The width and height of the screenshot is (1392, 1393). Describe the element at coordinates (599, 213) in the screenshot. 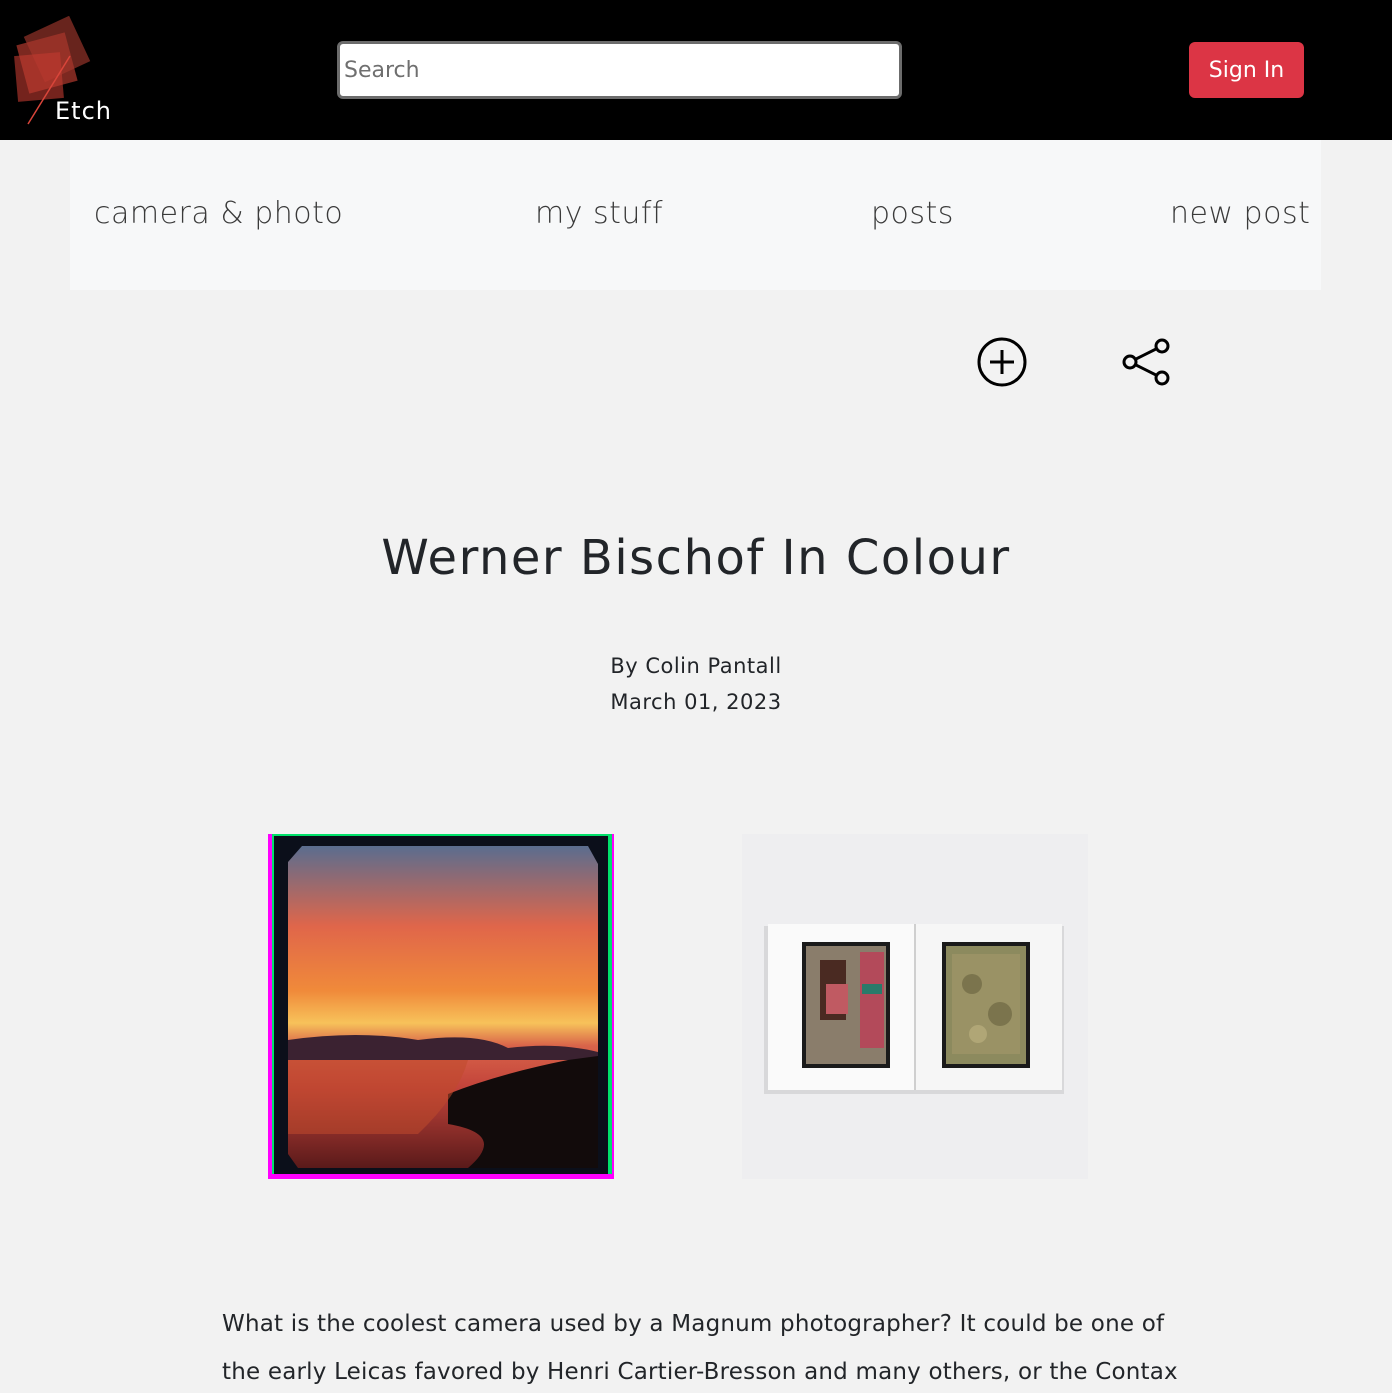

I see `nav-item-my-stuff: my stuff` at that location.